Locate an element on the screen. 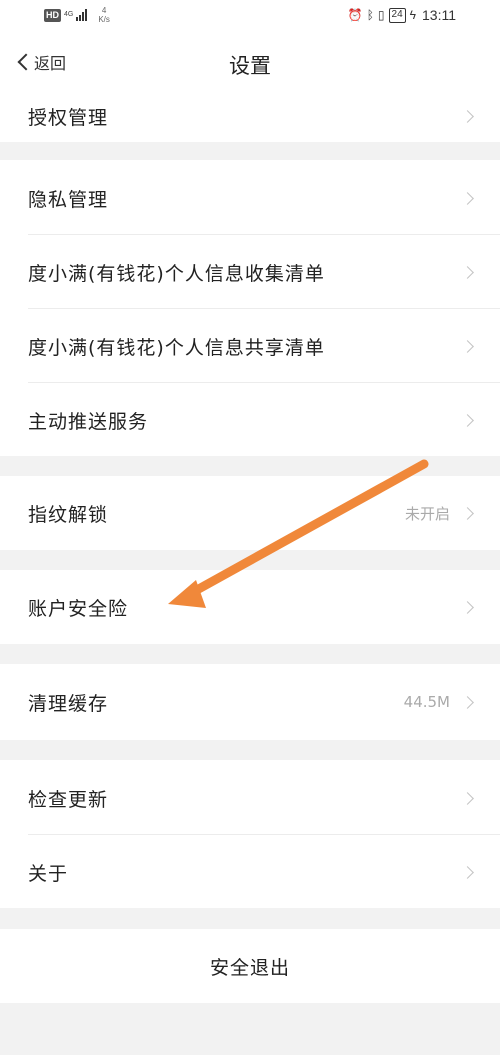  settings-item-privacy: 隐私管理 is located at coordinates (250, 198).